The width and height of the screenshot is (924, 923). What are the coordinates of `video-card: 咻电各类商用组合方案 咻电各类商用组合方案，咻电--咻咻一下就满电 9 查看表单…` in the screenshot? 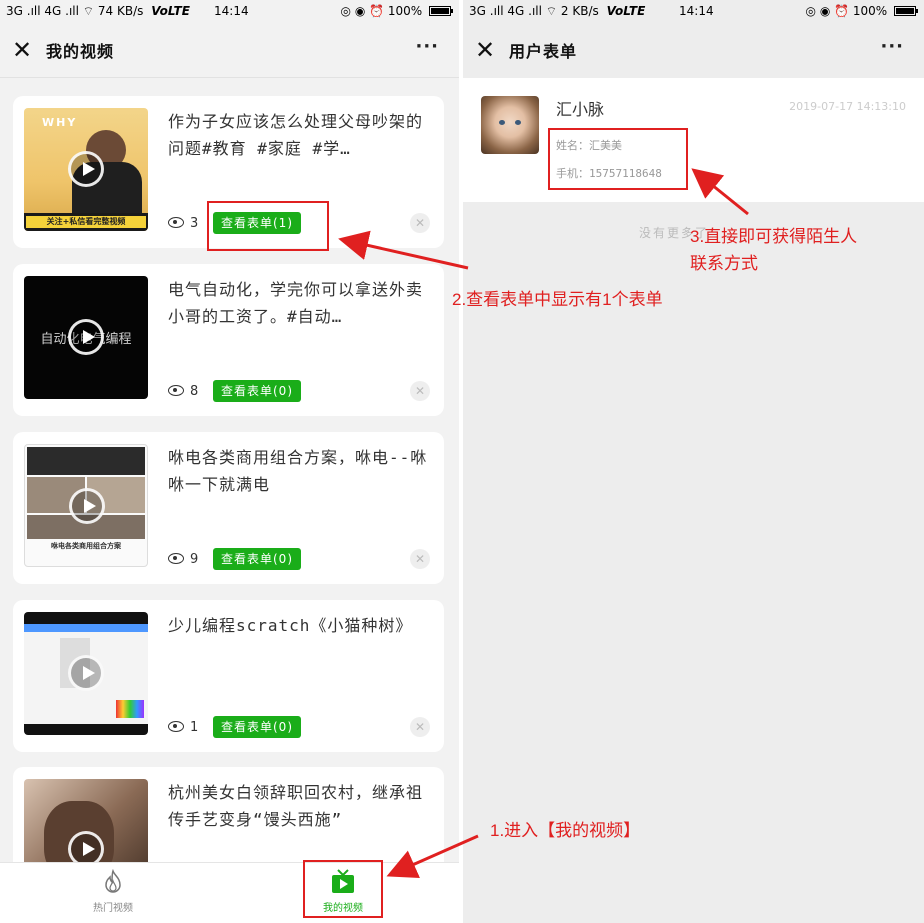 It's located at (228, 508).